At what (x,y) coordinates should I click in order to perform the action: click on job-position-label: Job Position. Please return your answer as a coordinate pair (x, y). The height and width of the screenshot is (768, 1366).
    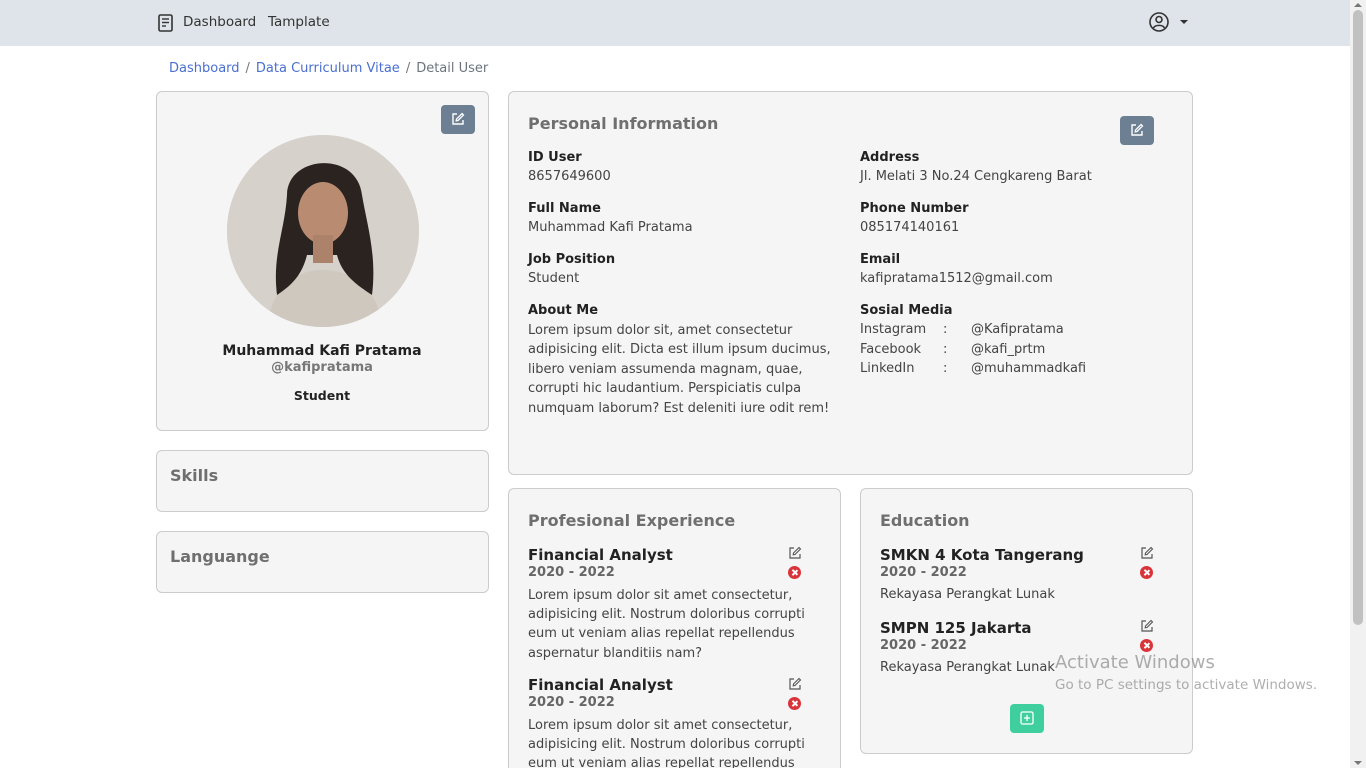
    Looking at the image, I should click on (572, 259).